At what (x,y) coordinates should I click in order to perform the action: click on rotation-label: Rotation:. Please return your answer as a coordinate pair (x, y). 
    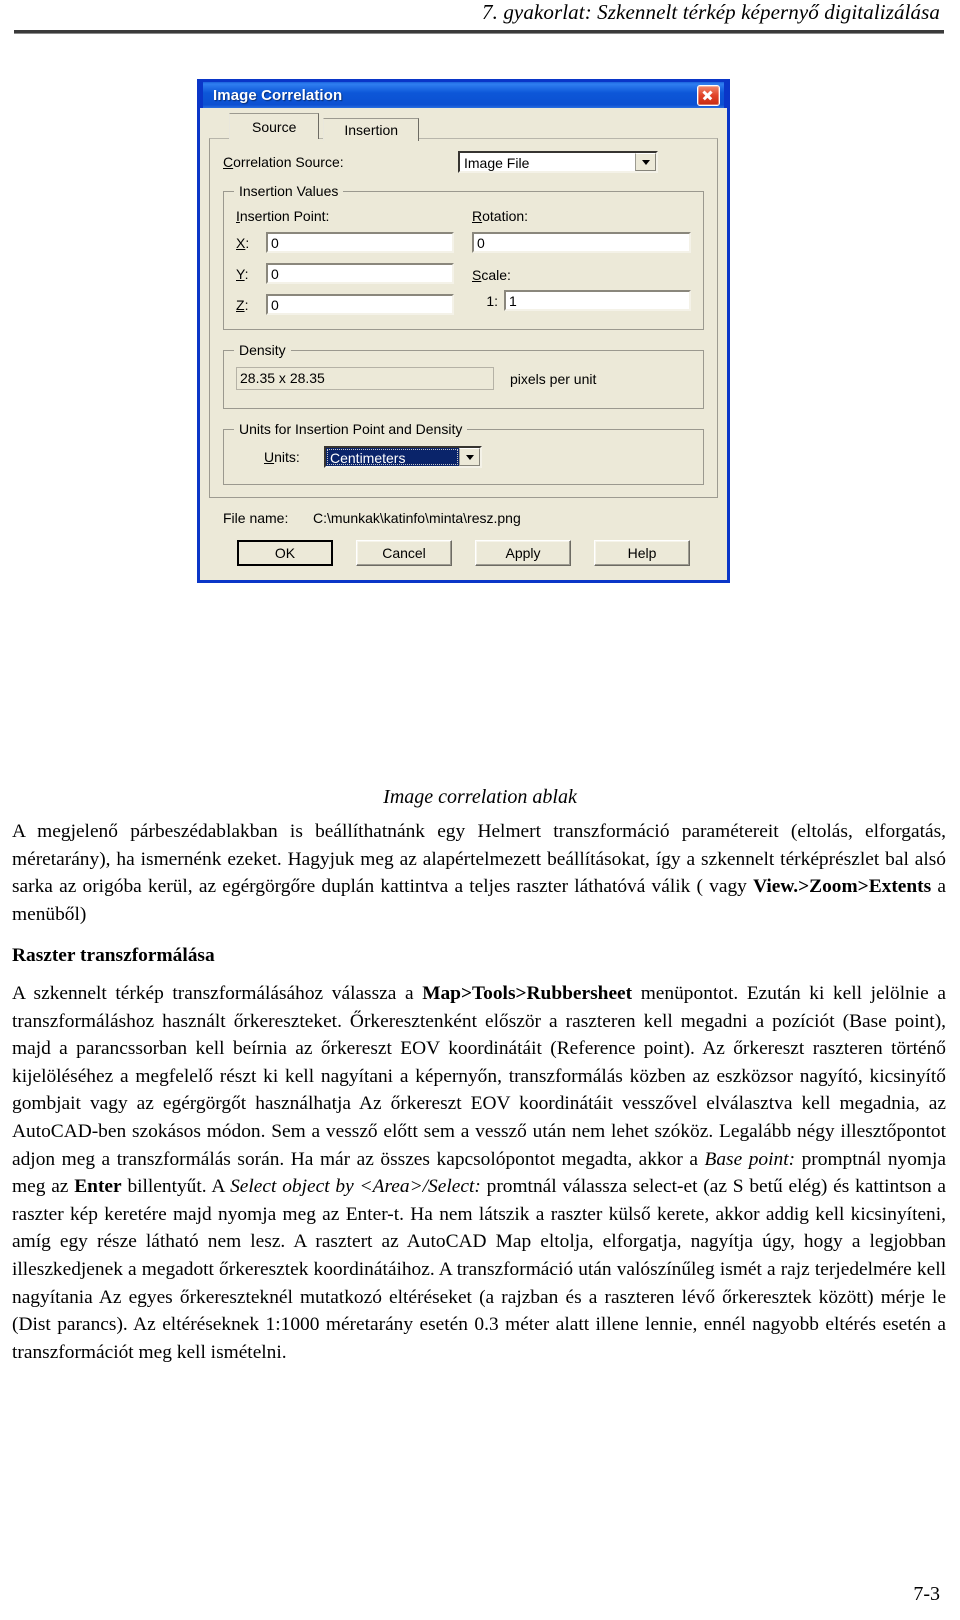
    Looking at the image, I should click on (500, 216).